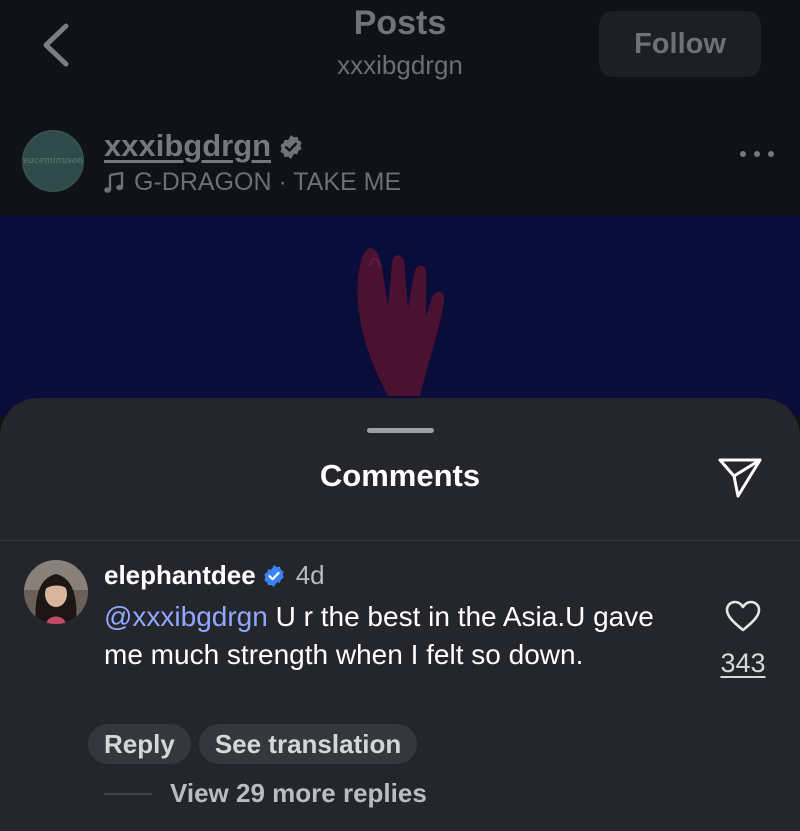 This screenshot has height=831, width=800. I want to click on gloved-hand-image, so click(401, 322).